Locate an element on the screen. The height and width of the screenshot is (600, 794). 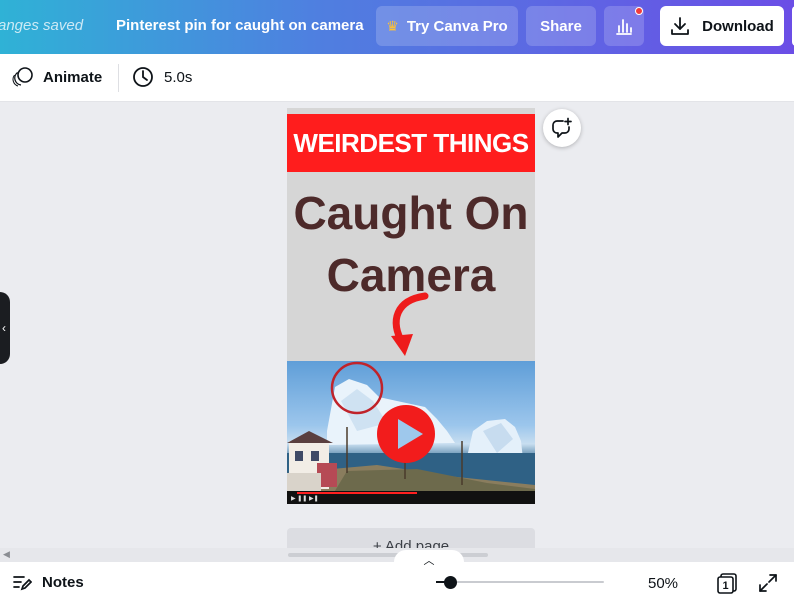
share-label: Share is located at coordinates (561, 26).